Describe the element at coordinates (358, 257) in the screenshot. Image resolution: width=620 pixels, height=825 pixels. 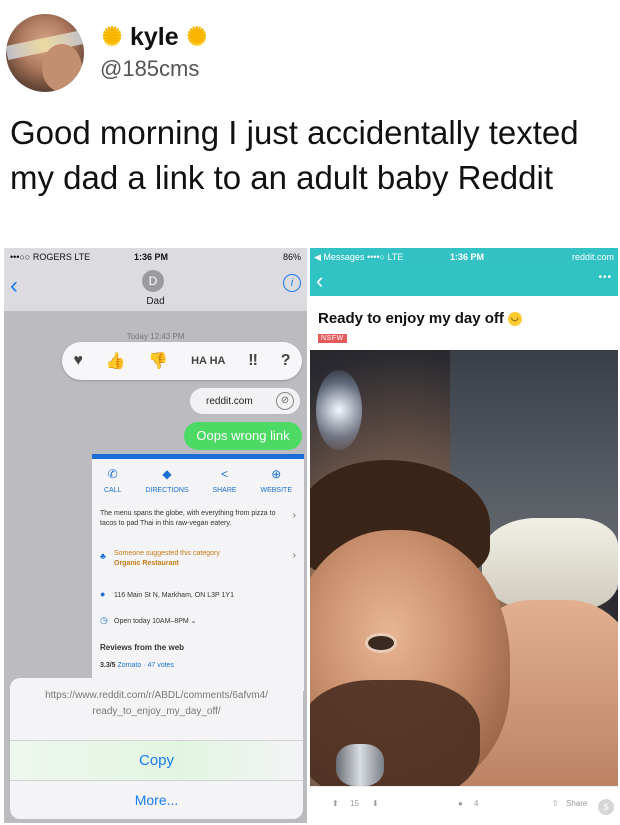
I see `back-to-messages: ◀ Messages ••••○ LTE` at that location.